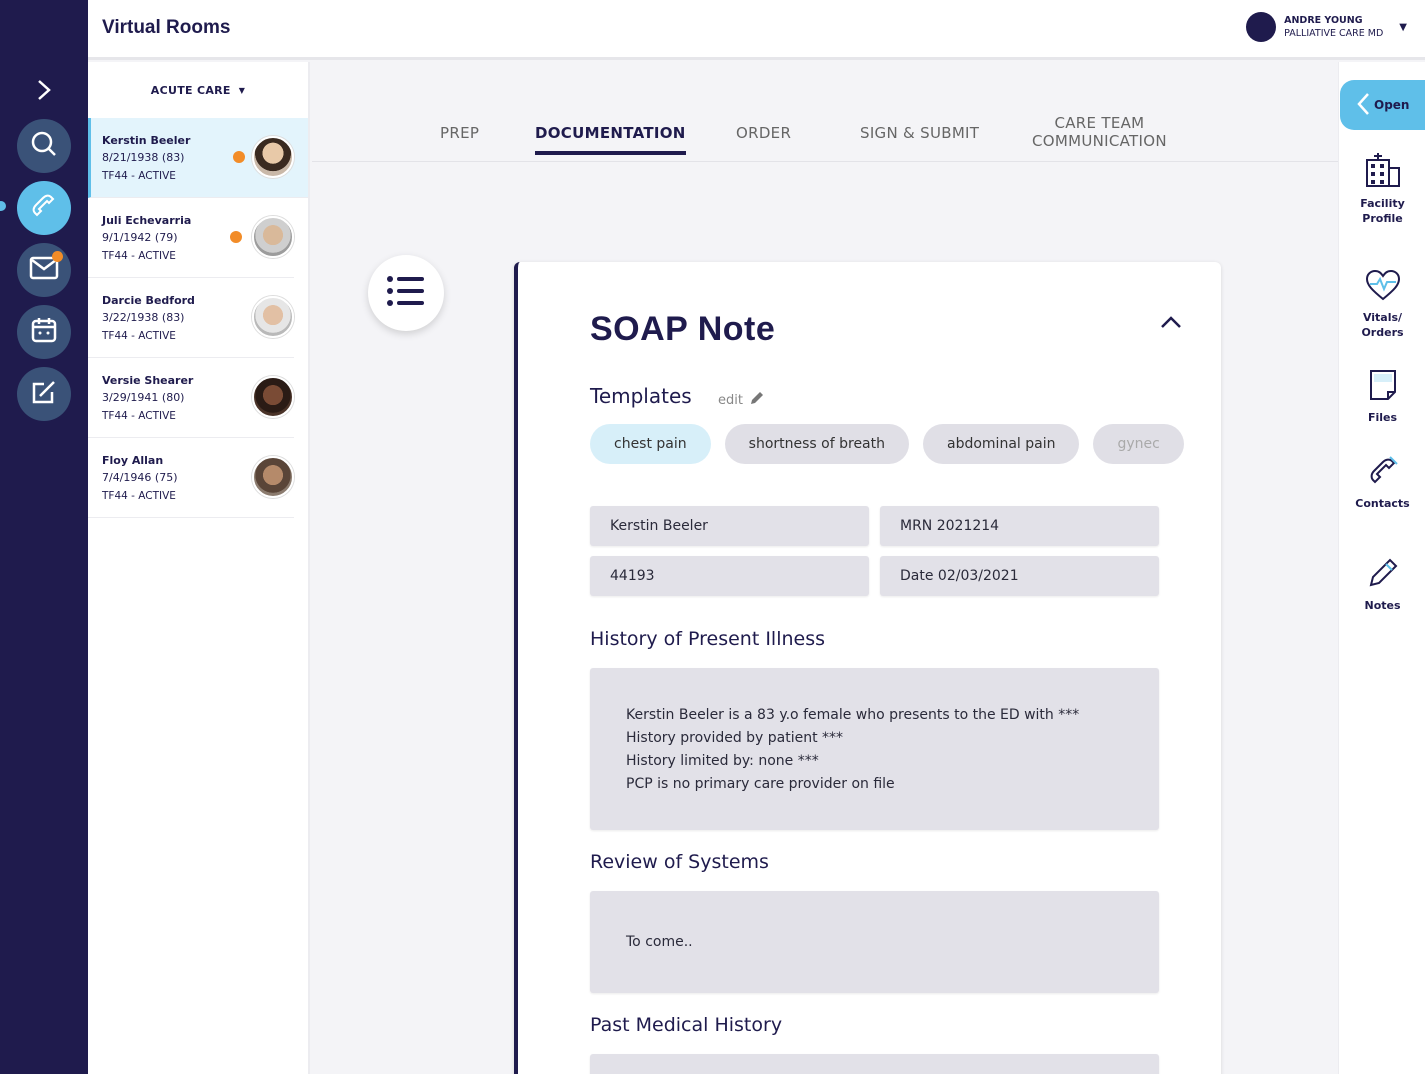 The image size is (1425, 1074). Describe the element at coordinates (730, 400) in the screenshot. I see `edit-label: edit` at that location.